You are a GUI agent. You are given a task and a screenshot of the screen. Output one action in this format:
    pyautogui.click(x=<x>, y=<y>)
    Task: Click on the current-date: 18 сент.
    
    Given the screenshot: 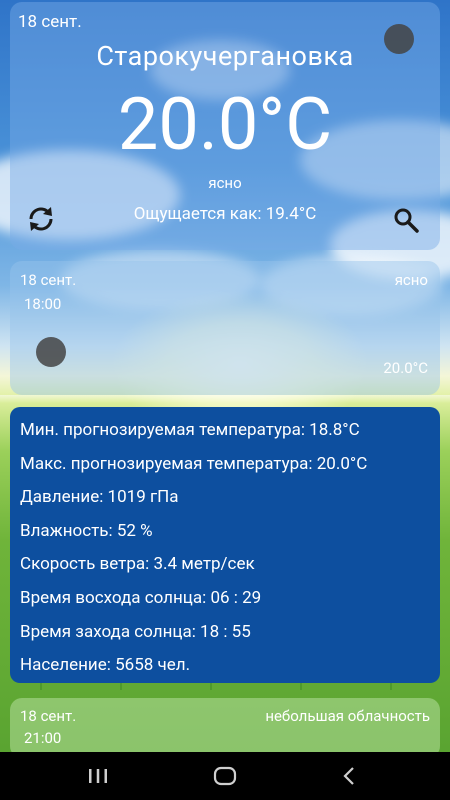 What is the action you would take?
    pyautogui.click(x=50, y=22)
    